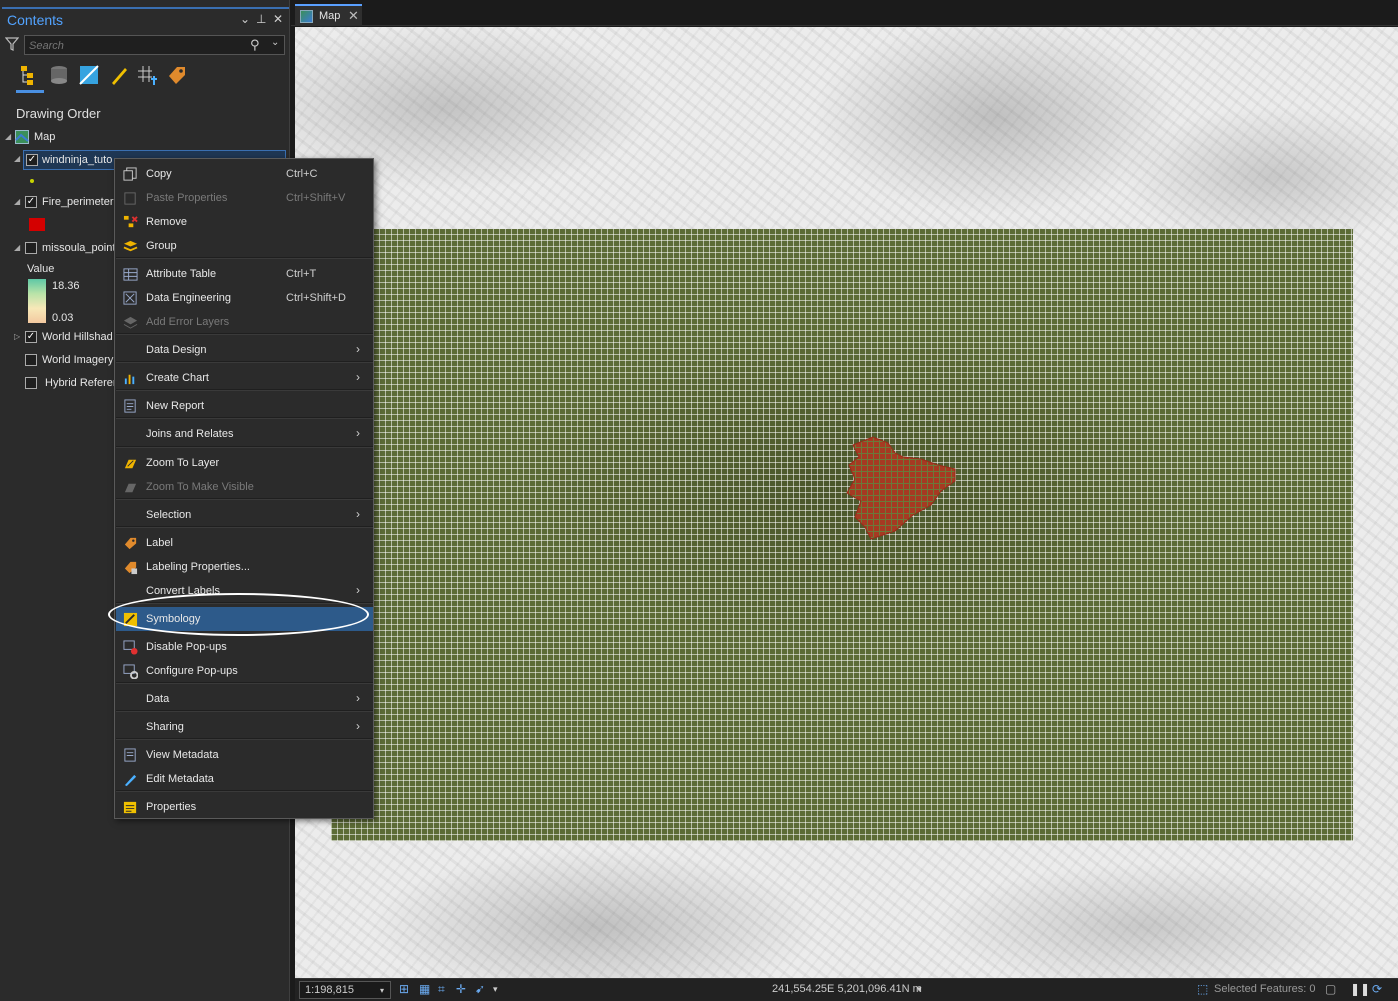  What do you see at coordinates (244, 274) in the screenshot?
I see `menu-item-attribute-table: Attribute Table Ctrl+T` at bounding box center [244, 274].